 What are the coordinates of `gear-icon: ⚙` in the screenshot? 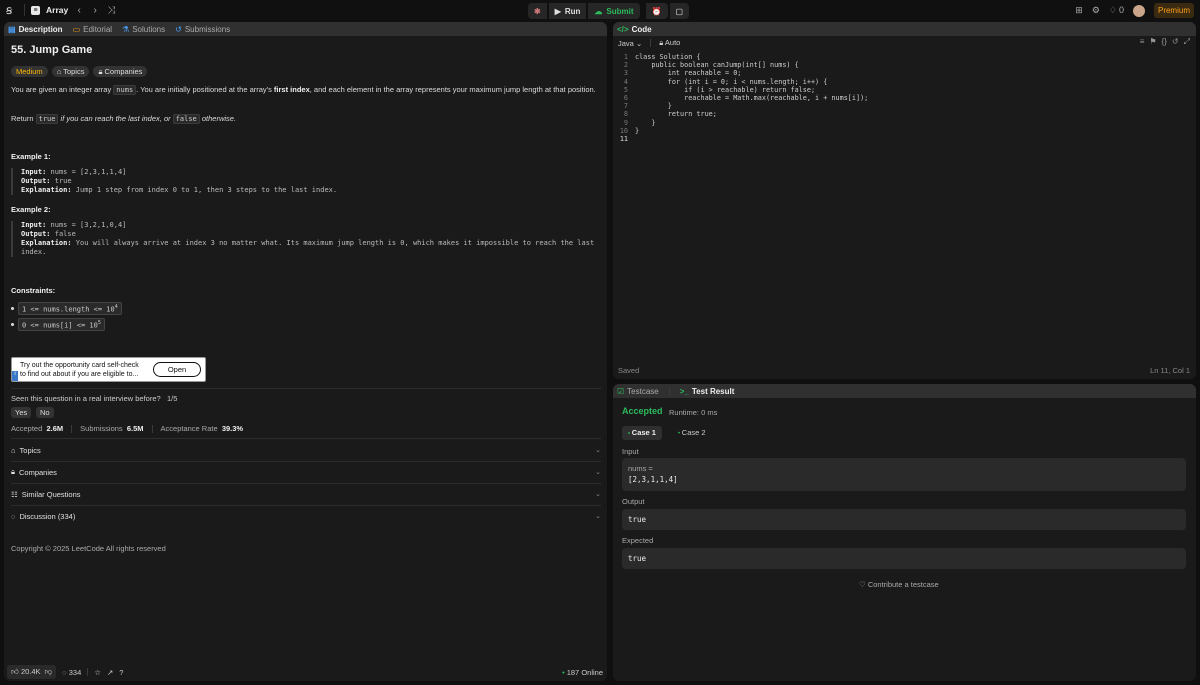 It's located at (1096, 10).